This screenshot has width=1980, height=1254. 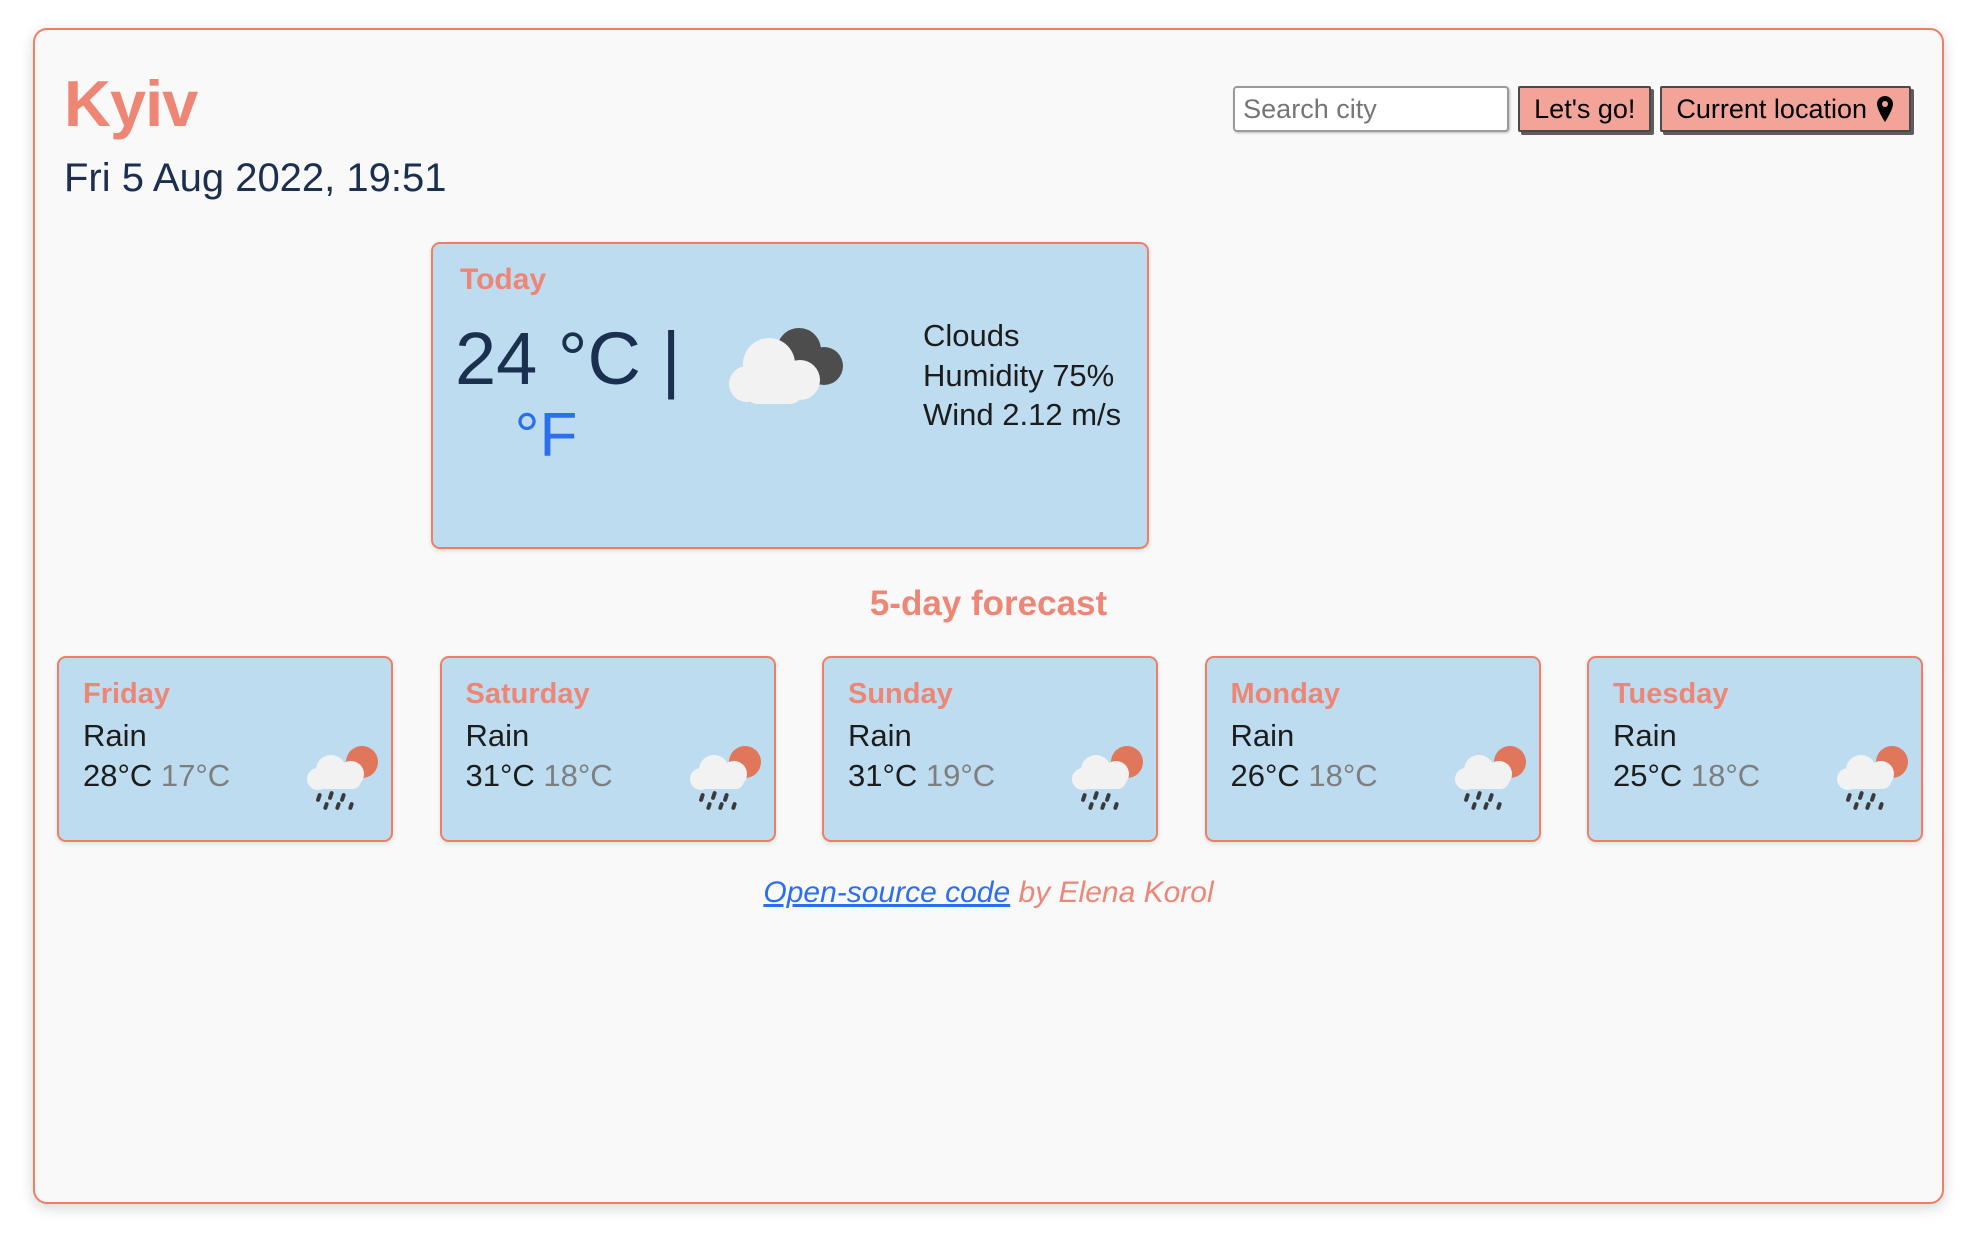 I want to click on forecast-card-tuesday: Tuesday Rain 25°C 18°C, so click(x=1755, y=749).